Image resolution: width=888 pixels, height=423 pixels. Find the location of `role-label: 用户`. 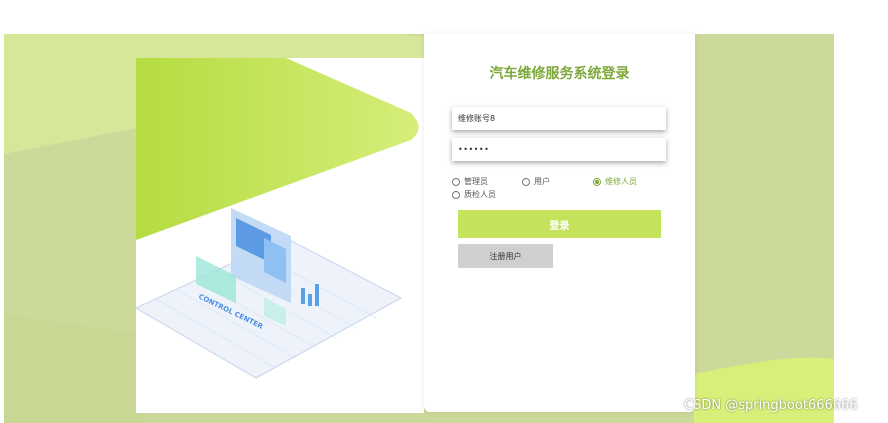

role-label: 用户 is located at coordinates (542, 181).